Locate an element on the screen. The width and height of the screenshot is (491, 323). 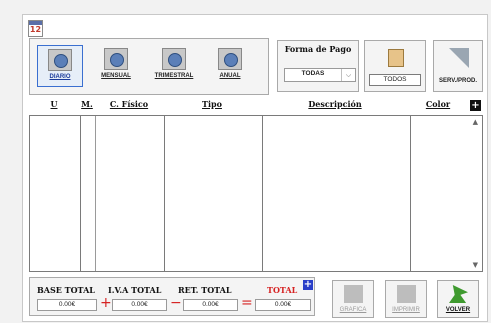
documents-icon is located at coordinates (396, 58).